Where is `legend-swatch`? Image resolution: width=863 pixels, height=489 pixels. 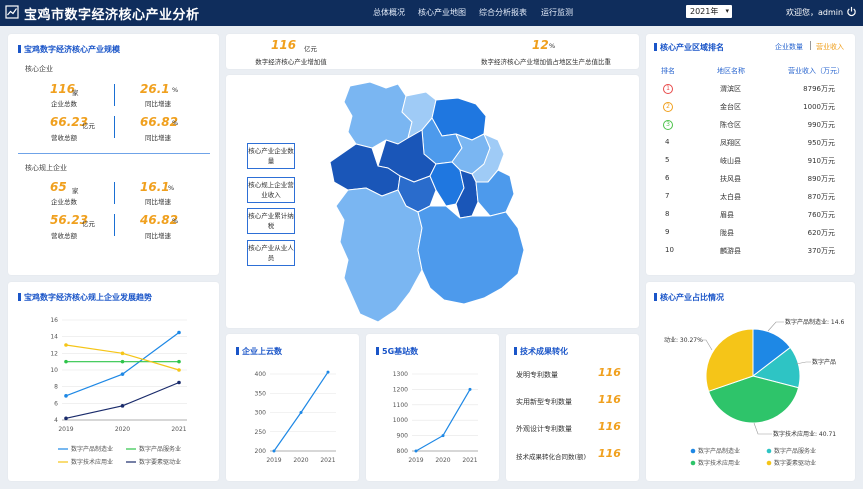
legend-swatch is located at coordinates (769, 451).